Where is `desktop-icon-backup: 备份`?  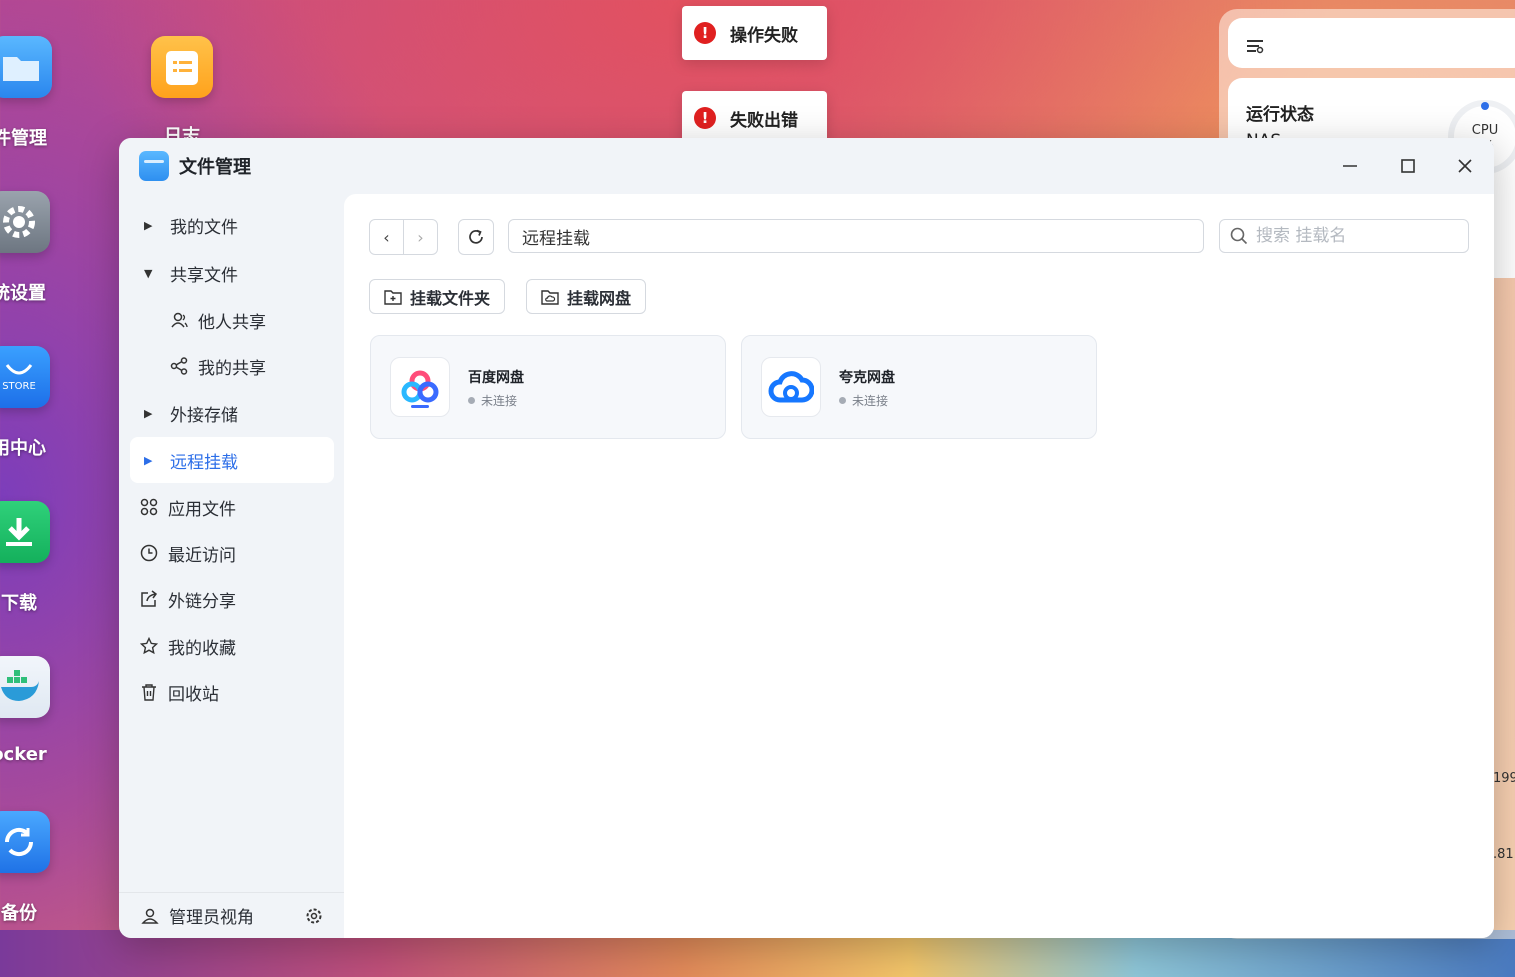 desktop-icon-backup: 备份 is located at coordinates (25, 868).